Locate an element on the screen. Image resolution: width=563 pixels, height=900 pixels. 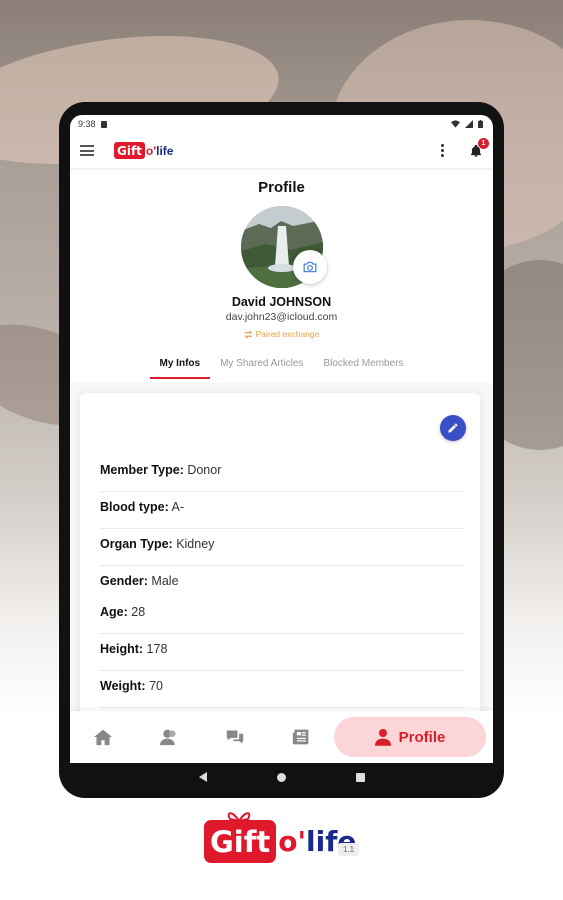
info-row-height: Height: 178 is located at coordinates (282, 652).